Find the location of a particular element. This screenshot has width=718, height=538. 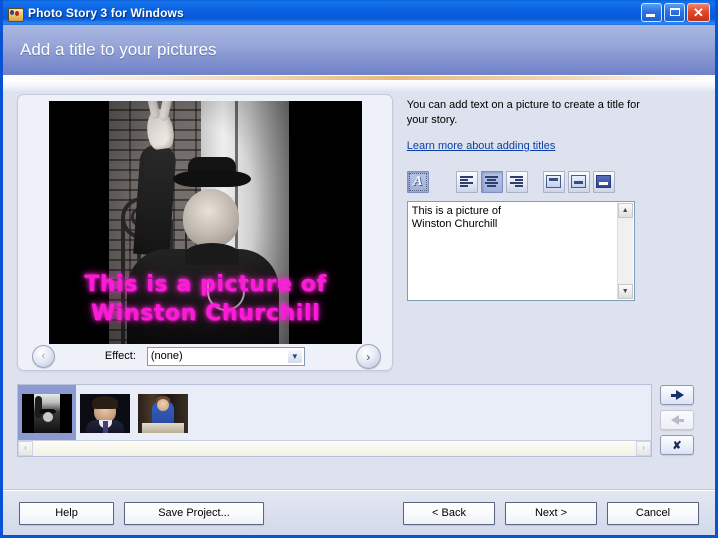

photo-image is located at coordinates (199, 222).